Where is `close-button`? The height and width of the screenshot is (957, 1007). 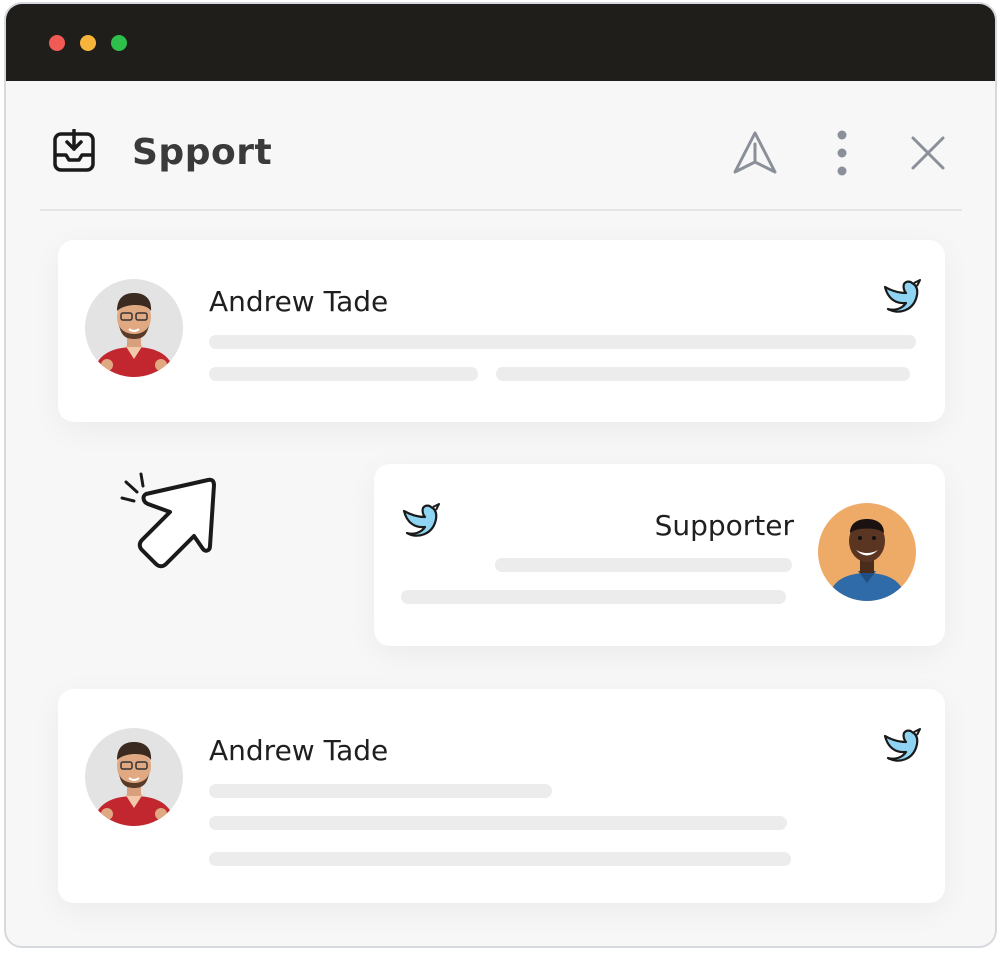 close-button is located at coordinates (928, 153).